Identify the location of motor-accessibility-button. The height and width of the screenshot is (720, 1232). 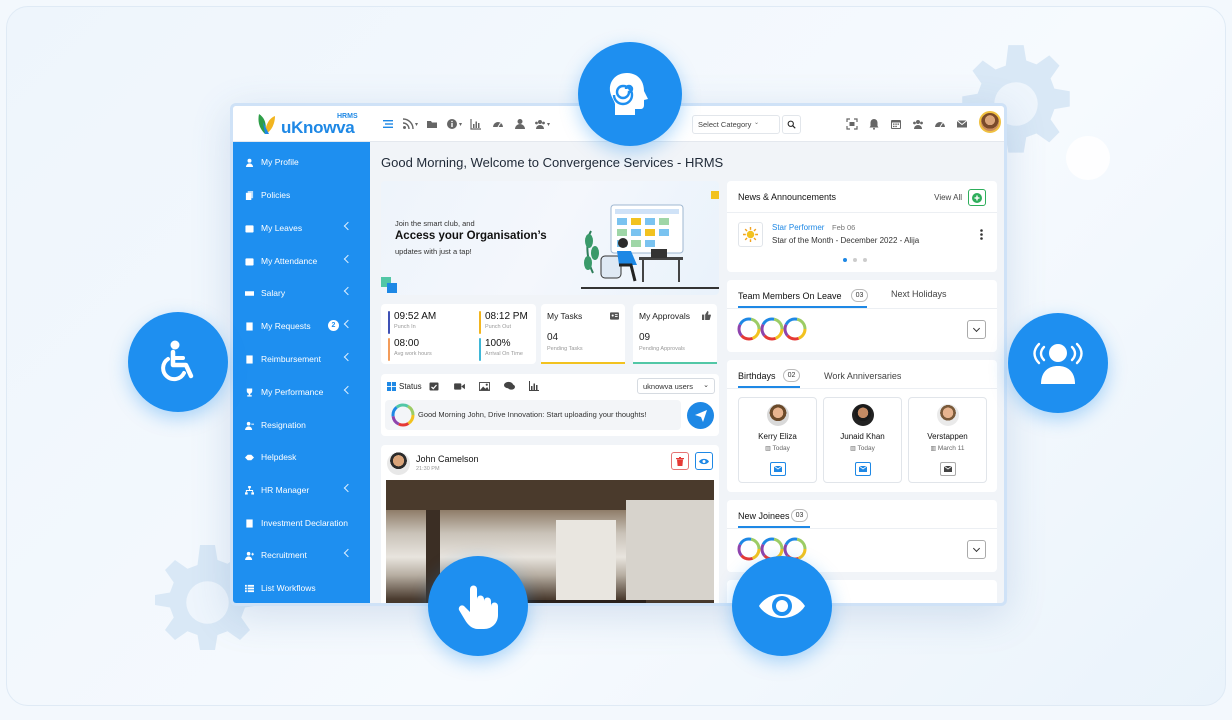
(478, 606).